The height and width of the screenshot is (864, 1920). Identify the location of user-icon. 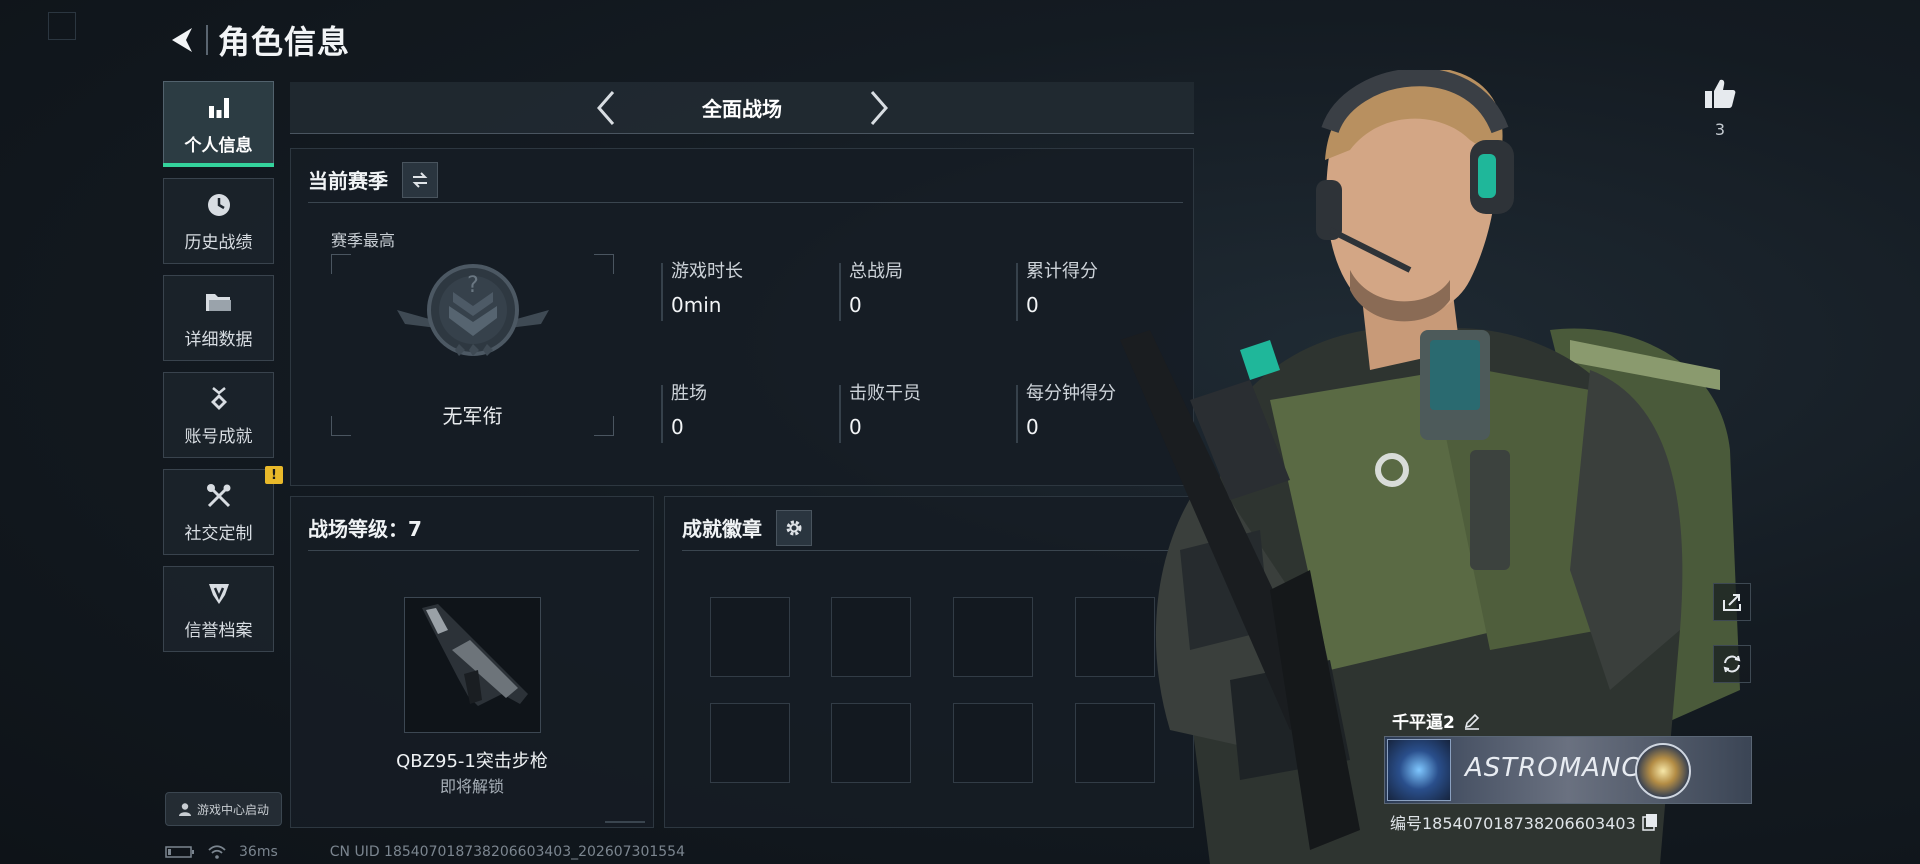
(184, 809).